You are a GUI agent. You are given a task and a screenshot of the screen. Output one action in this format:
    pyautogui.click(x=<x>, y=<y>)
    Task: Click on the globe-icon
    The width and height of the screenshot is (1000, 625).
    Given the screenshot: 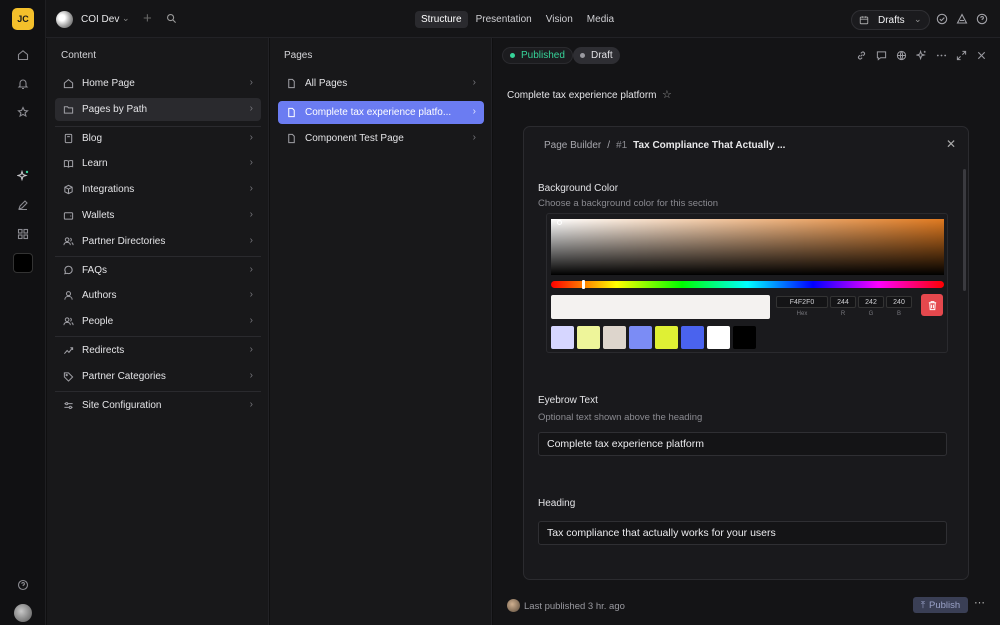 What is the action you would take?
    pyautogui.click(x=901, y=55)
    